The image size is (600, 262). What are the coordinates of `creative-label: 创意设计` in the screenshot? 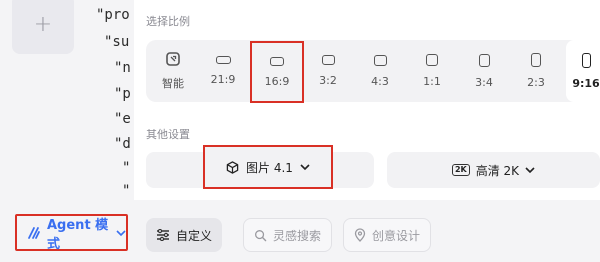 It's located at (396, 235).